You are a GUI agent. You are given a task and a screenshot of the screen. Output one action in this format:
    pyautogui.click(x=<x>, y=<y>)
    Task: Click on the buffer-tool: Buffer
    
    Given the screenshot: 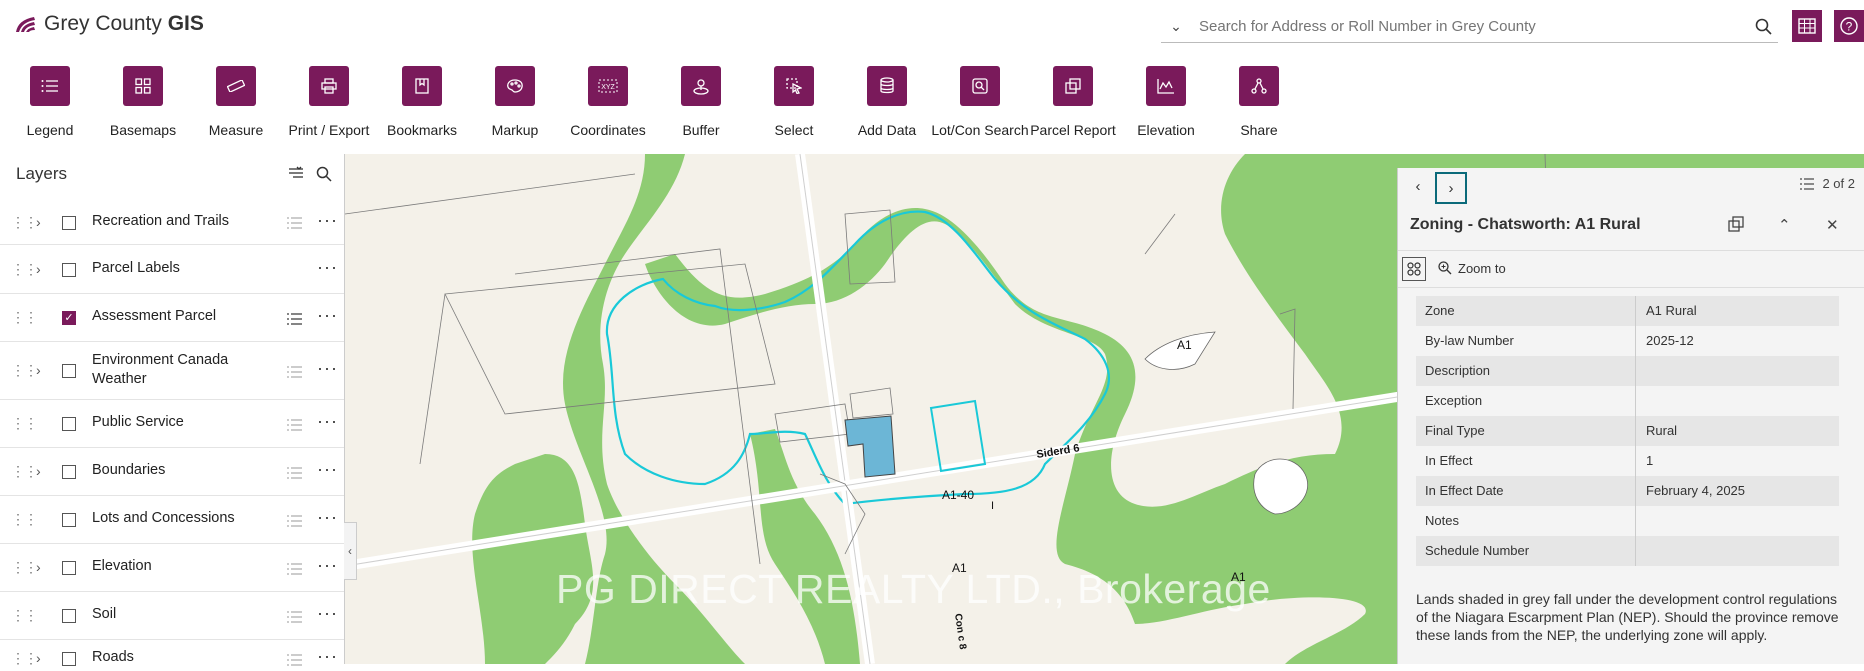 What is the action you would take?
    pyautogui.click(x=701, y=100)
    